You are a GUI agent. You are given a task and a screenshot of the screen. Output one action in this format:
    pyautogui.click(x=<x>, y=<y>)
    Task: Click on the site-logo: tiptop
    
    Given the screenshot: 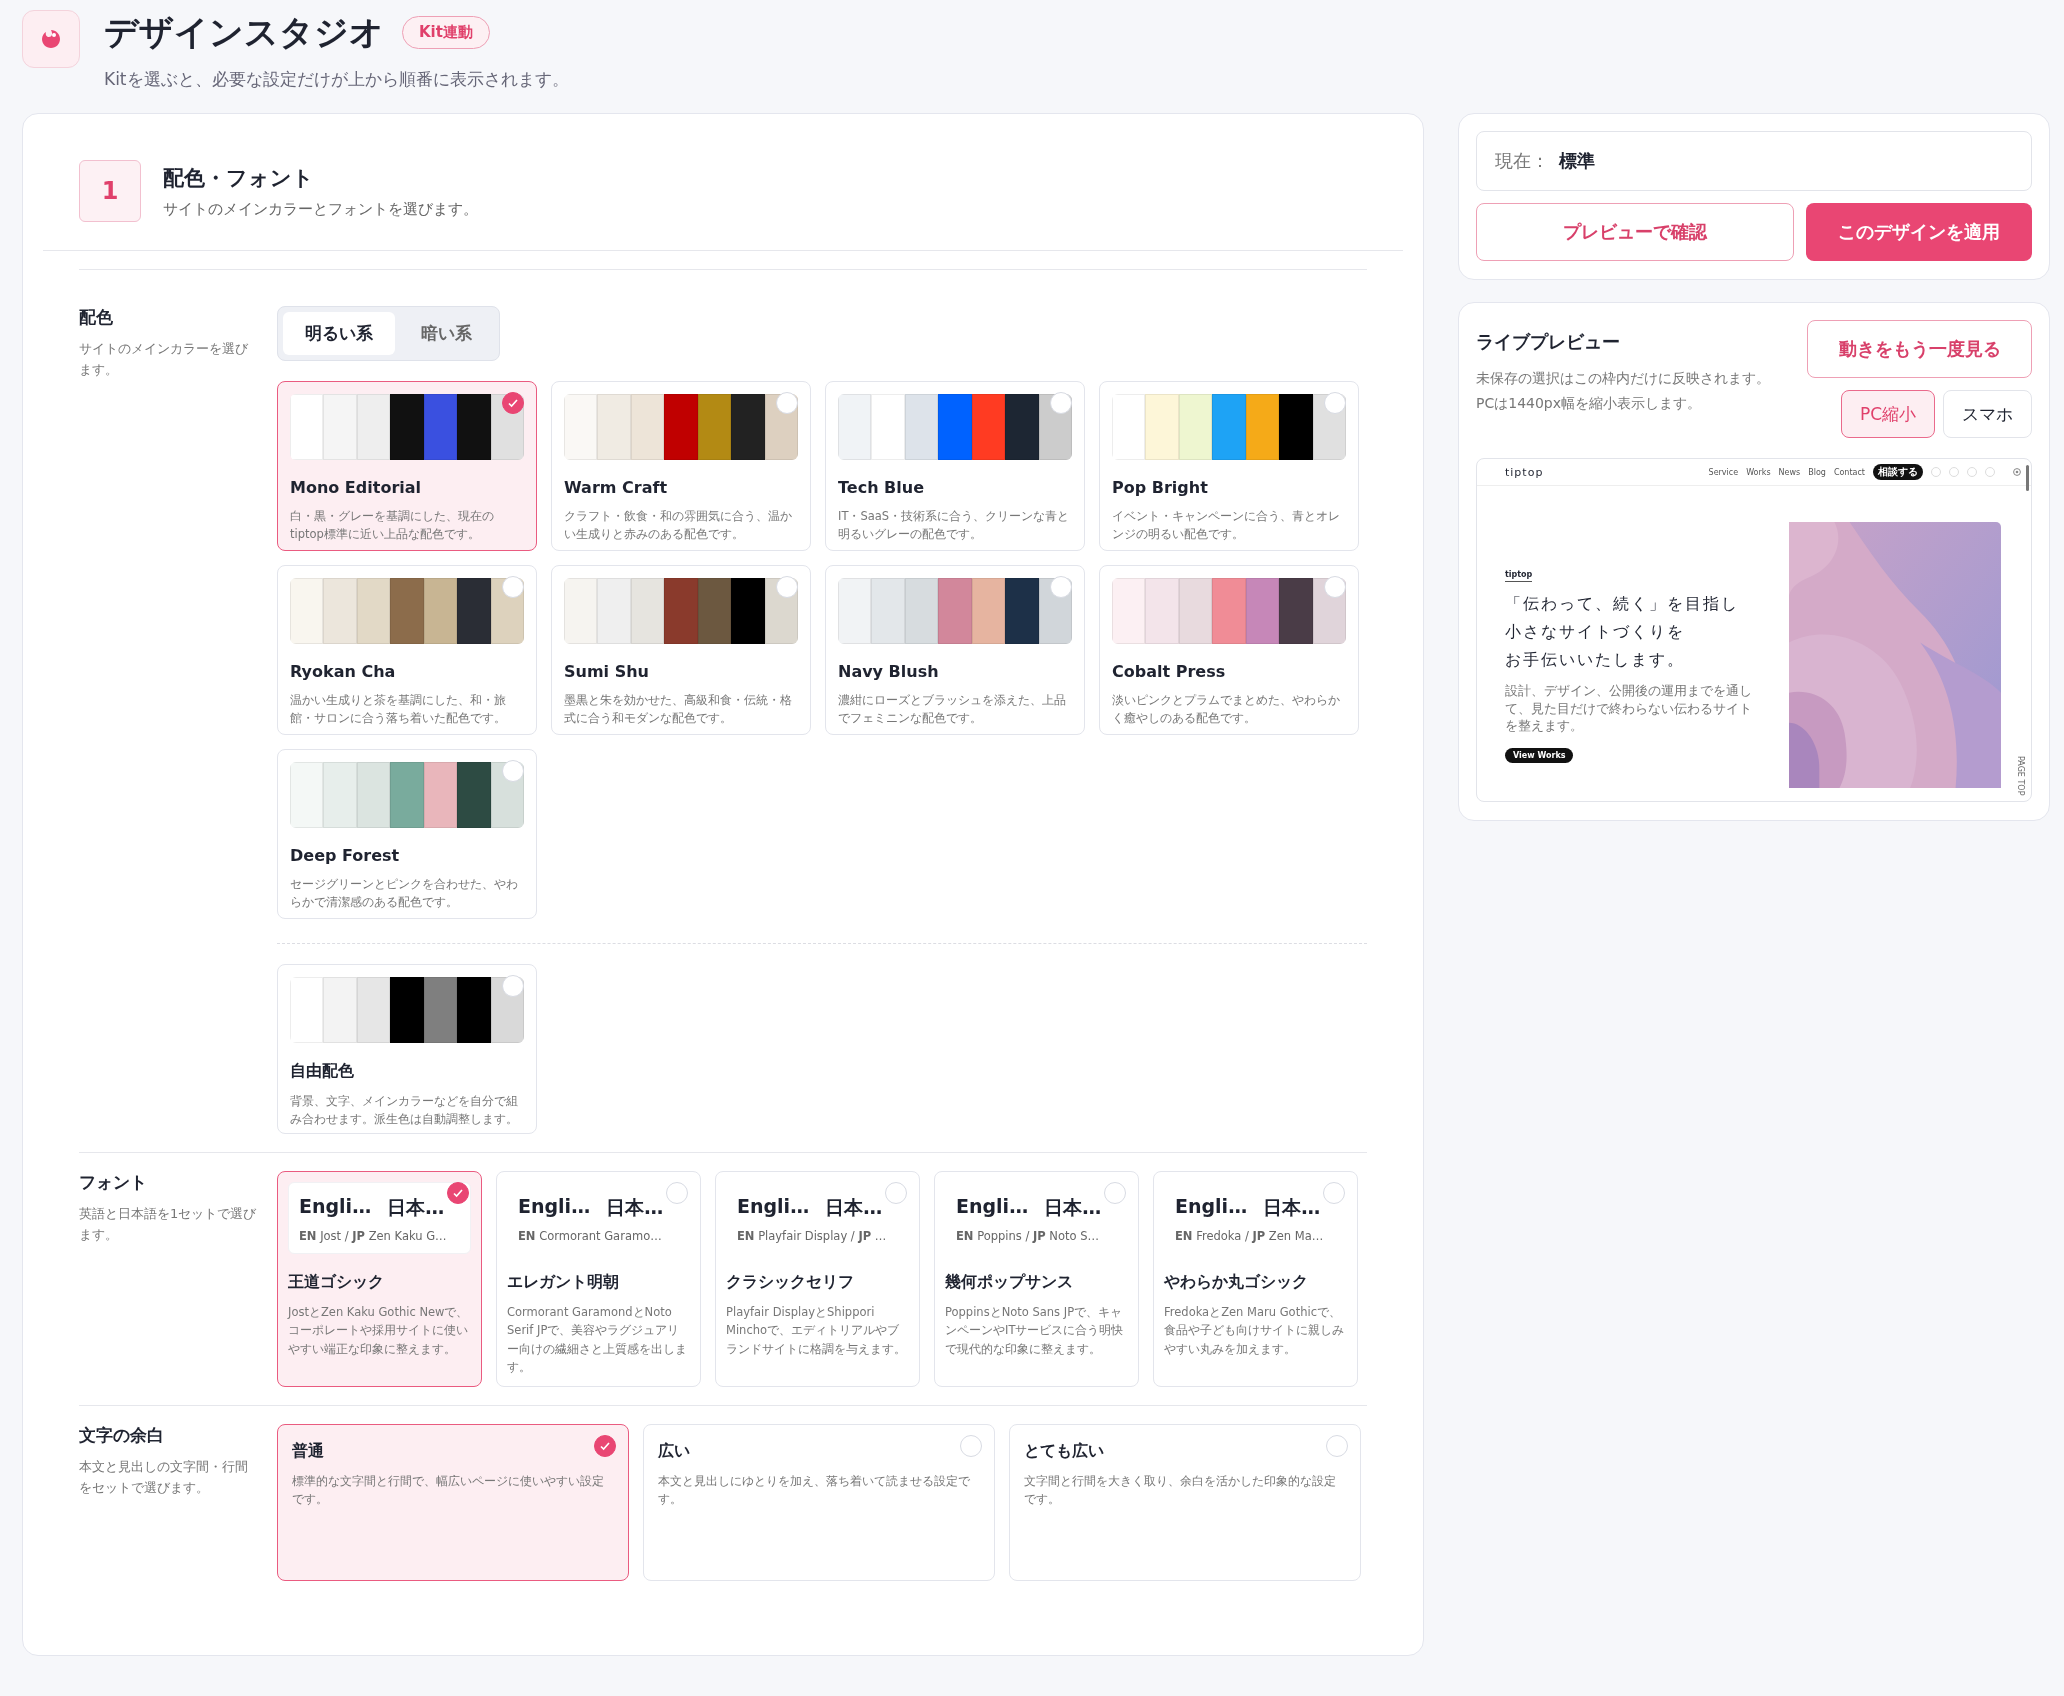 What is the action you would take?
    pyautogui.click(x=1524, y=472)
    